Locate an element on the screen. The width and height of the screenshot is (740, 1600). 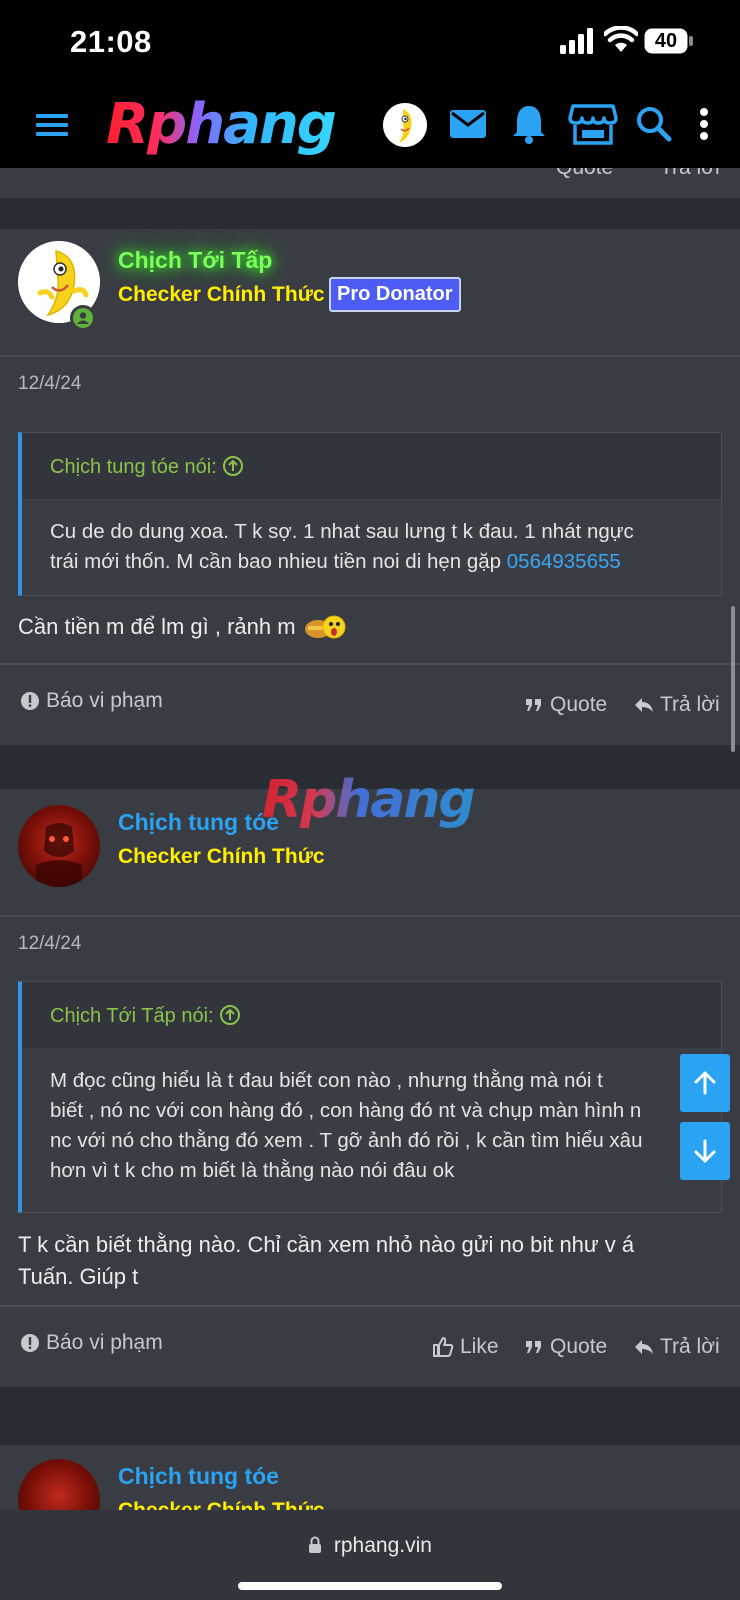
store-icon is located at coordinates (593, 124).